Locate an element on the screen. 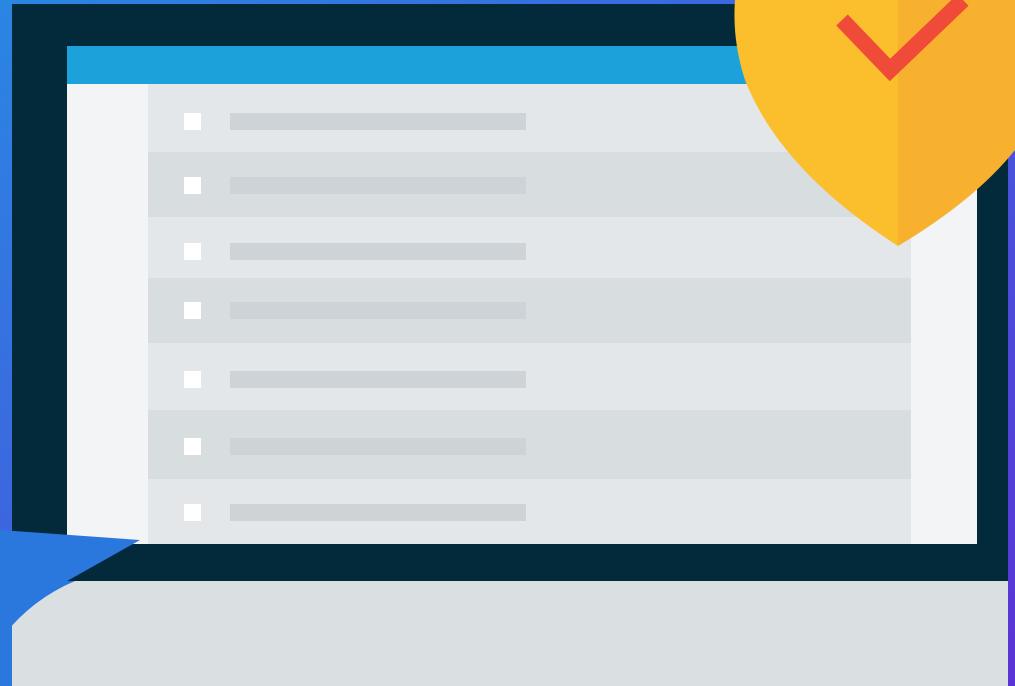 Image resolution: width=1015 pixels, height=686 pixels. shield-check-icon is located at coordinates (874, 123).